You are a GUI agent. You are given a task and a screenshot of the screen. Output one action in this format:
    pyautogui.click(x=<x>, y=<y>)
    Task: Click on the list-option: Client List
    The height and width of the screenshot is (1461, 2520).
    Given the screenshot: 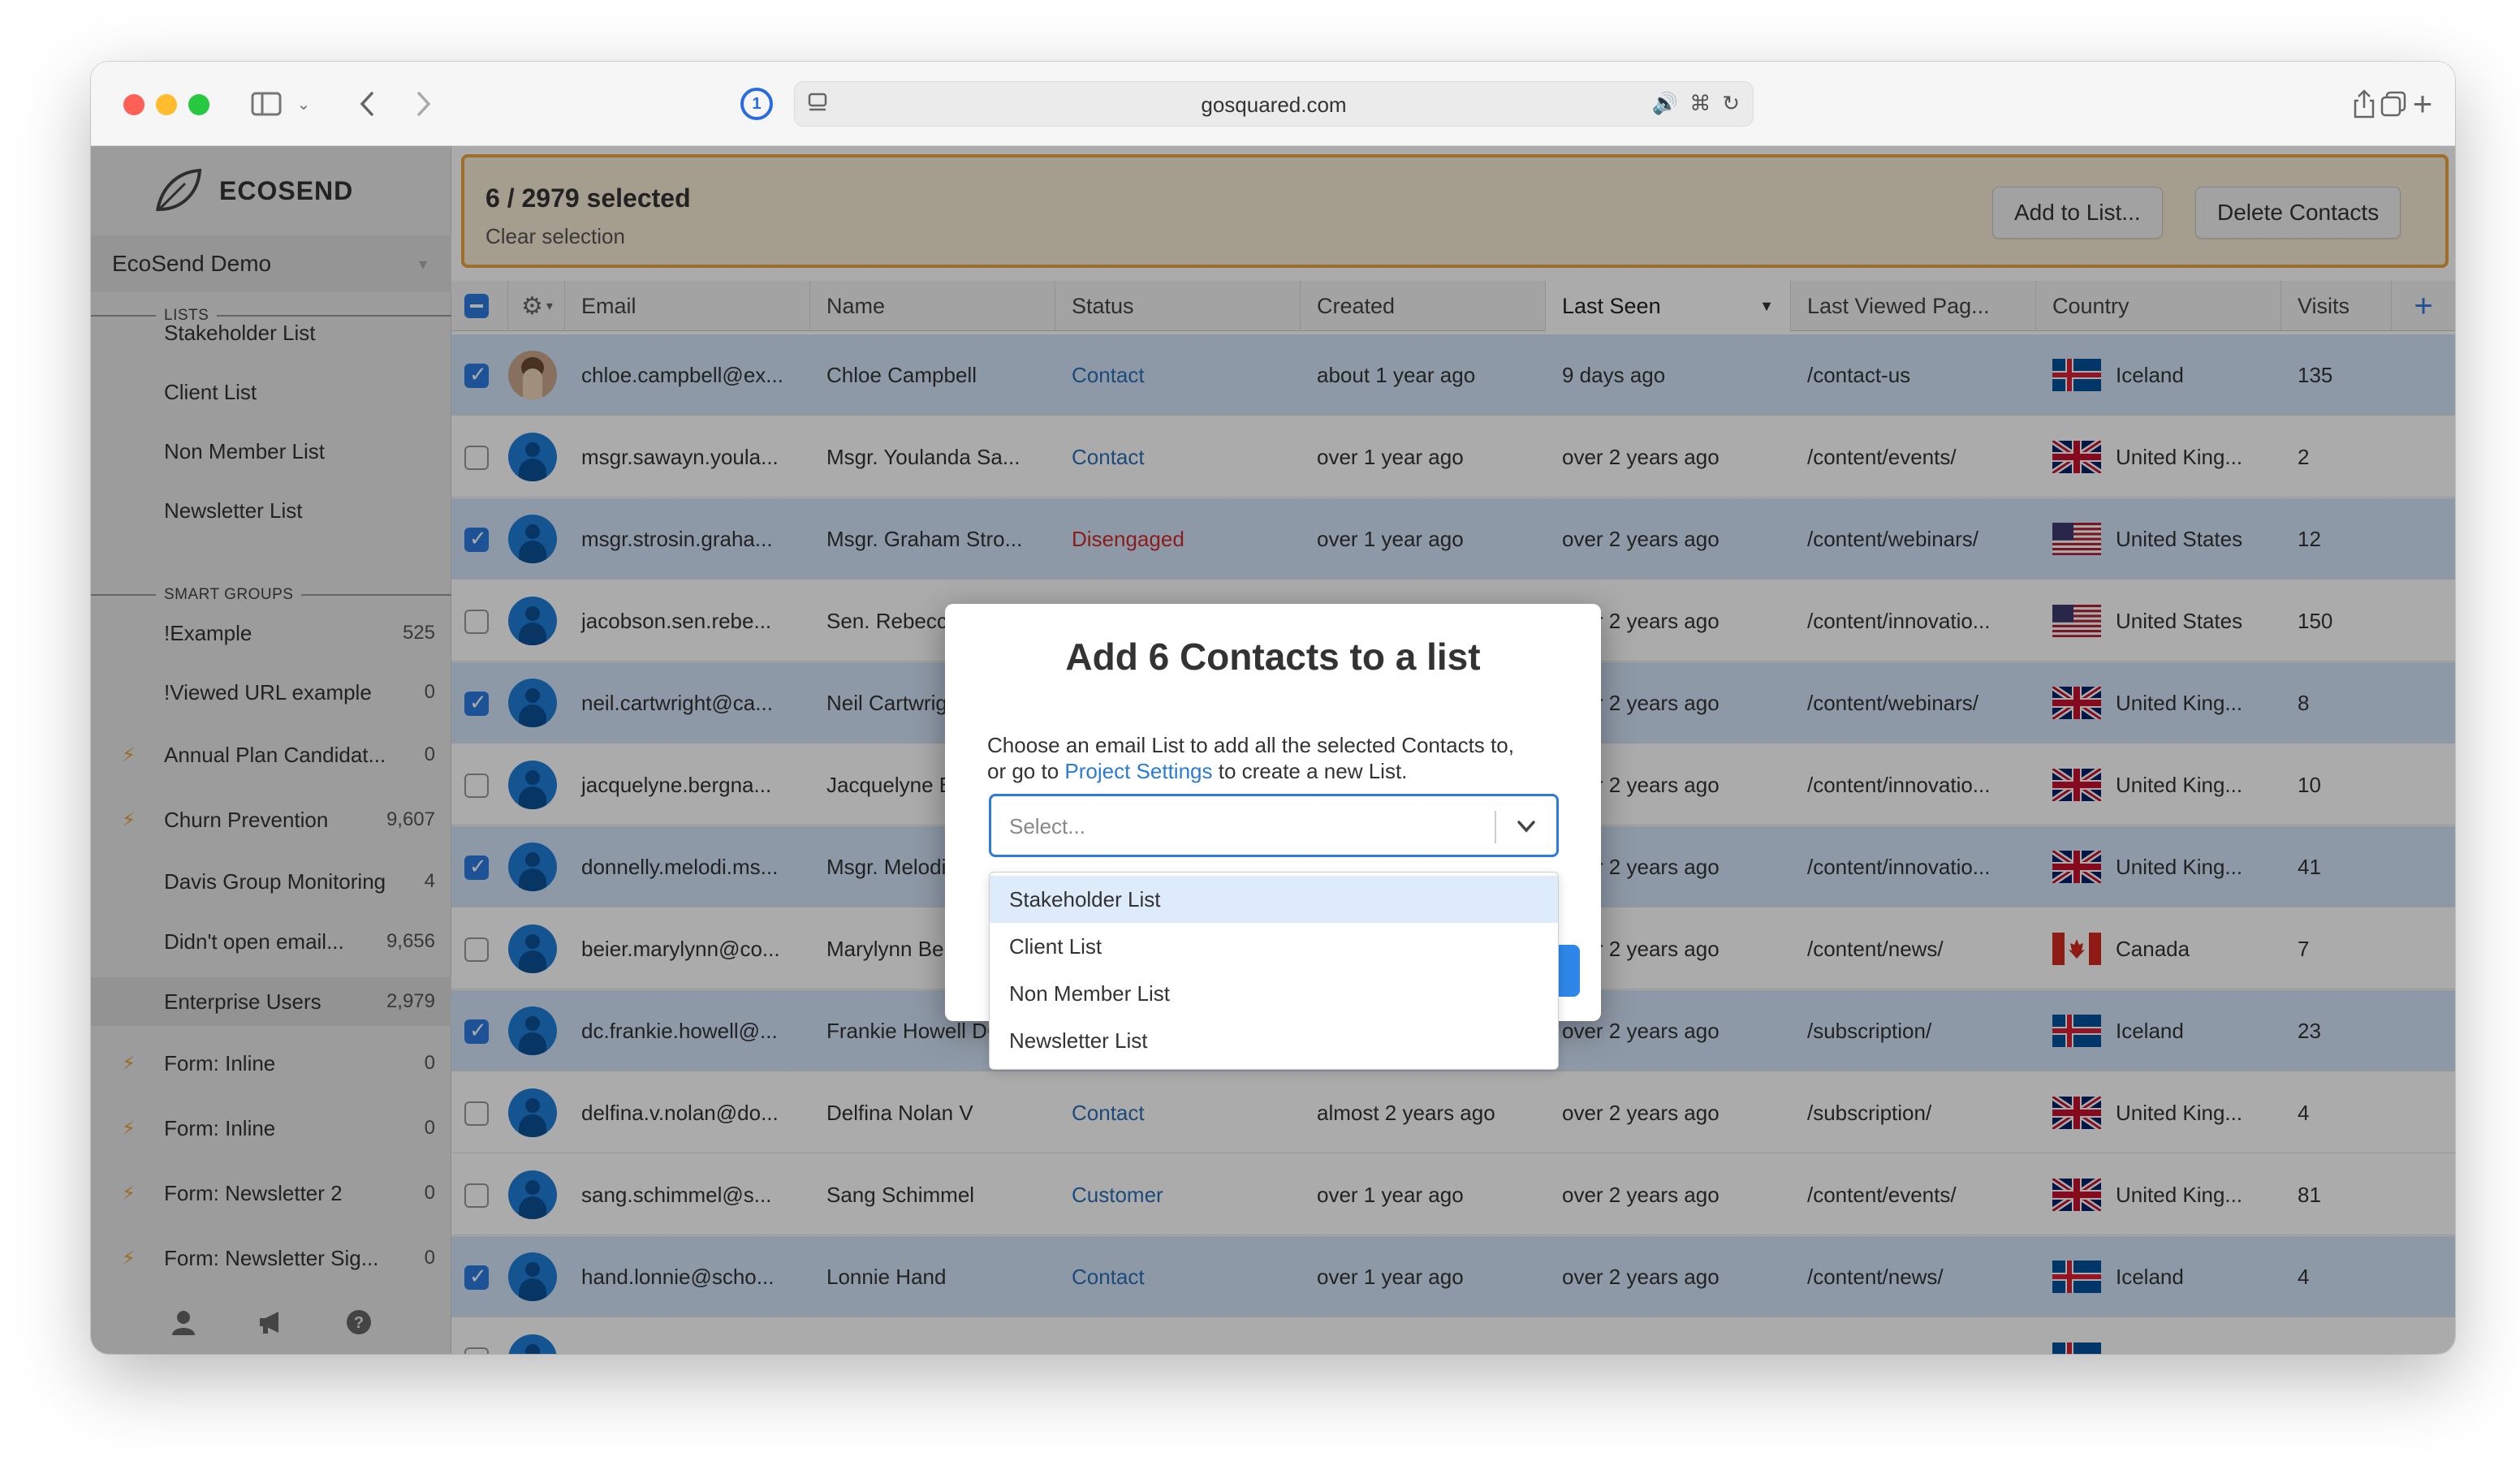 What is the action you would take?
    pyautogui.click(x=1274, y=946)
    